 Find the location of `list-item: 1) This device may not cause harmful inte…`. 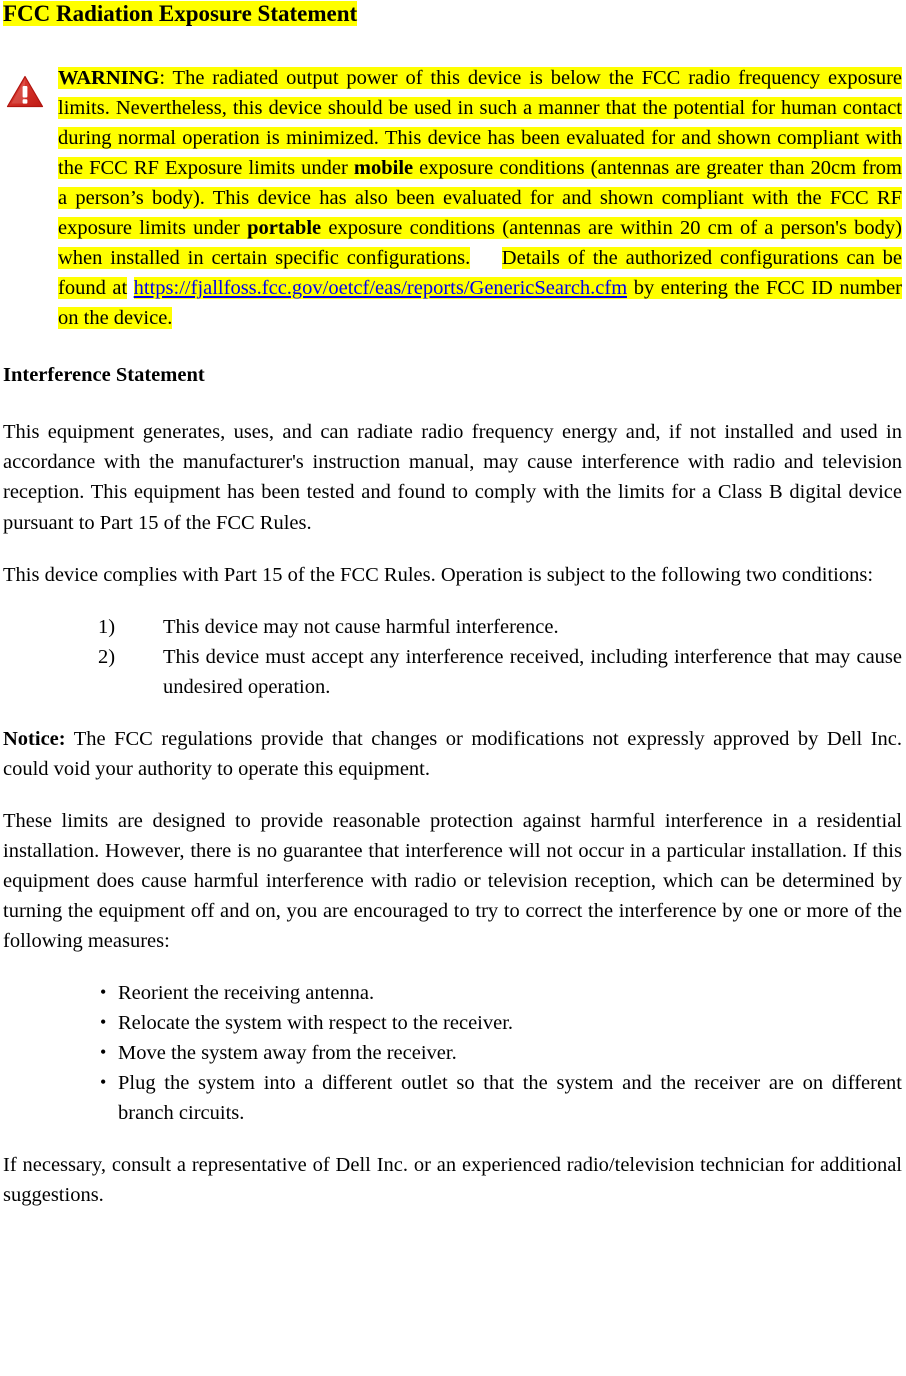

list-item: 1) This device may not cause harmful inte… is located at coordinates (452, 627).